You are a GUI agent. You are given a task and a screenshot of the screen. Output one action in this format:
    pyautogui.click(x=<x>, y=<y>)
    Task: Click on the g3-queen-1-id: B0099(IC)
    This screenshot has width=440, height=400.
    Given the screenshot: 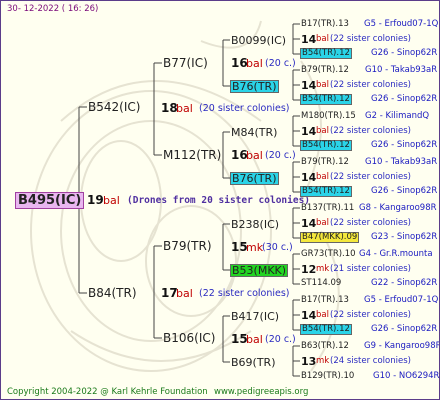 What is the action you would take?
    pyautogui.click(x=259, y=40)
    